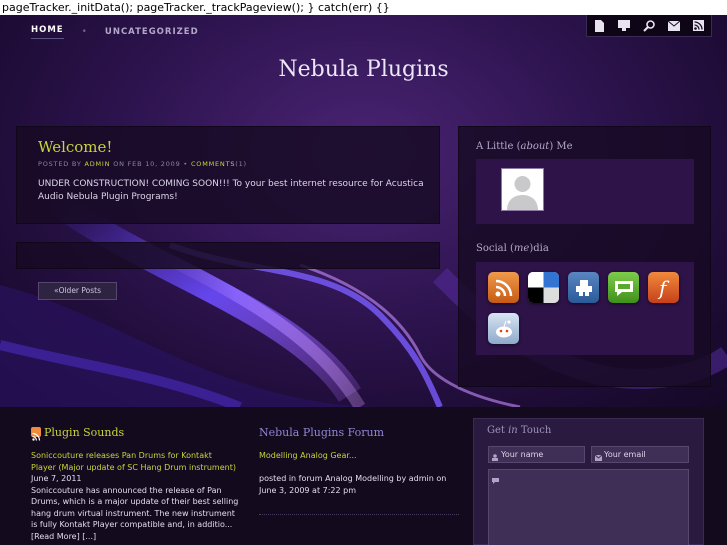  I want to click on name-input: Your name, so click(536, 454).